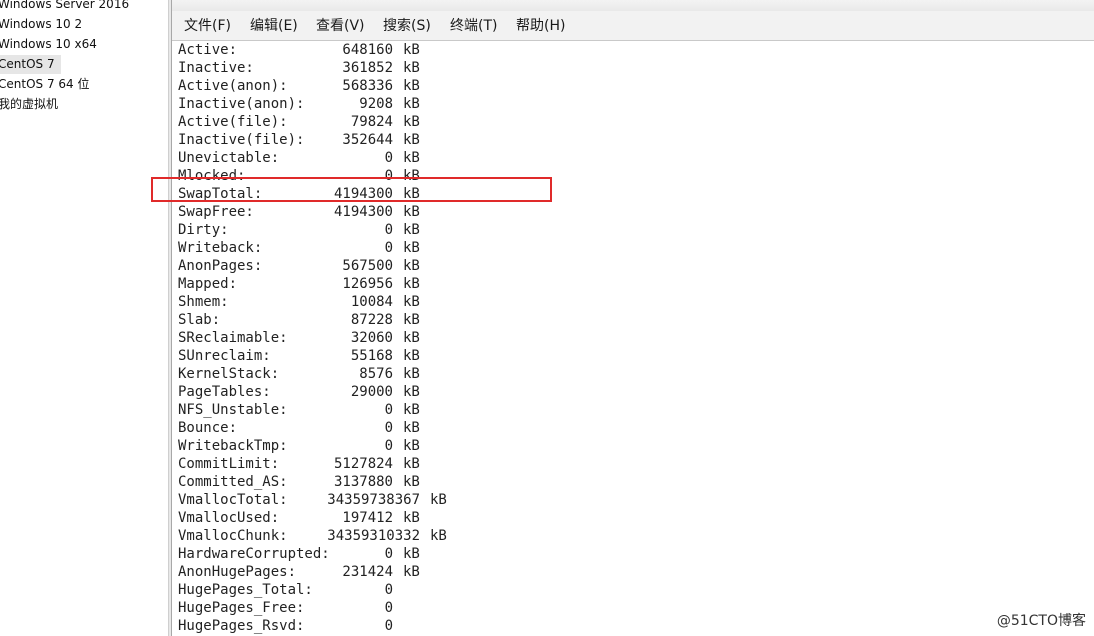 Image resolution: width=1094 pixels, height=636 pixels. I want to click on meminfo-key: Dirty:, so click(203, 230).